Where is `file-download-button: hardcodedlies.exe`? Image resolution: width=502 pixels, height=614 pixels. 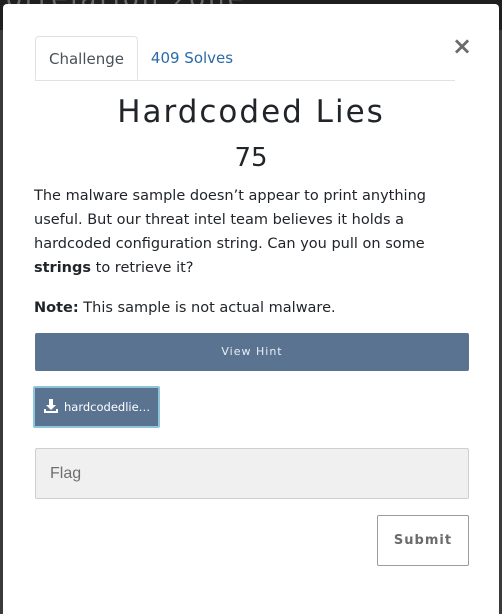 file-download-button: hardcodedlies.exe is located at coordinates (96, 407).